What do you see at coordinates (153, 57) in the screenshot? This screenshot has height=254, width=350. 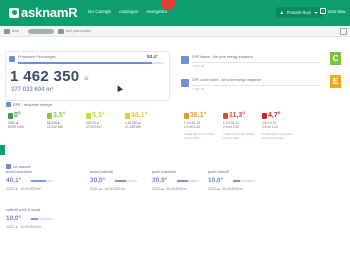 I see `kpi-temperature: 53,1°` at bounding box center [153, 57].